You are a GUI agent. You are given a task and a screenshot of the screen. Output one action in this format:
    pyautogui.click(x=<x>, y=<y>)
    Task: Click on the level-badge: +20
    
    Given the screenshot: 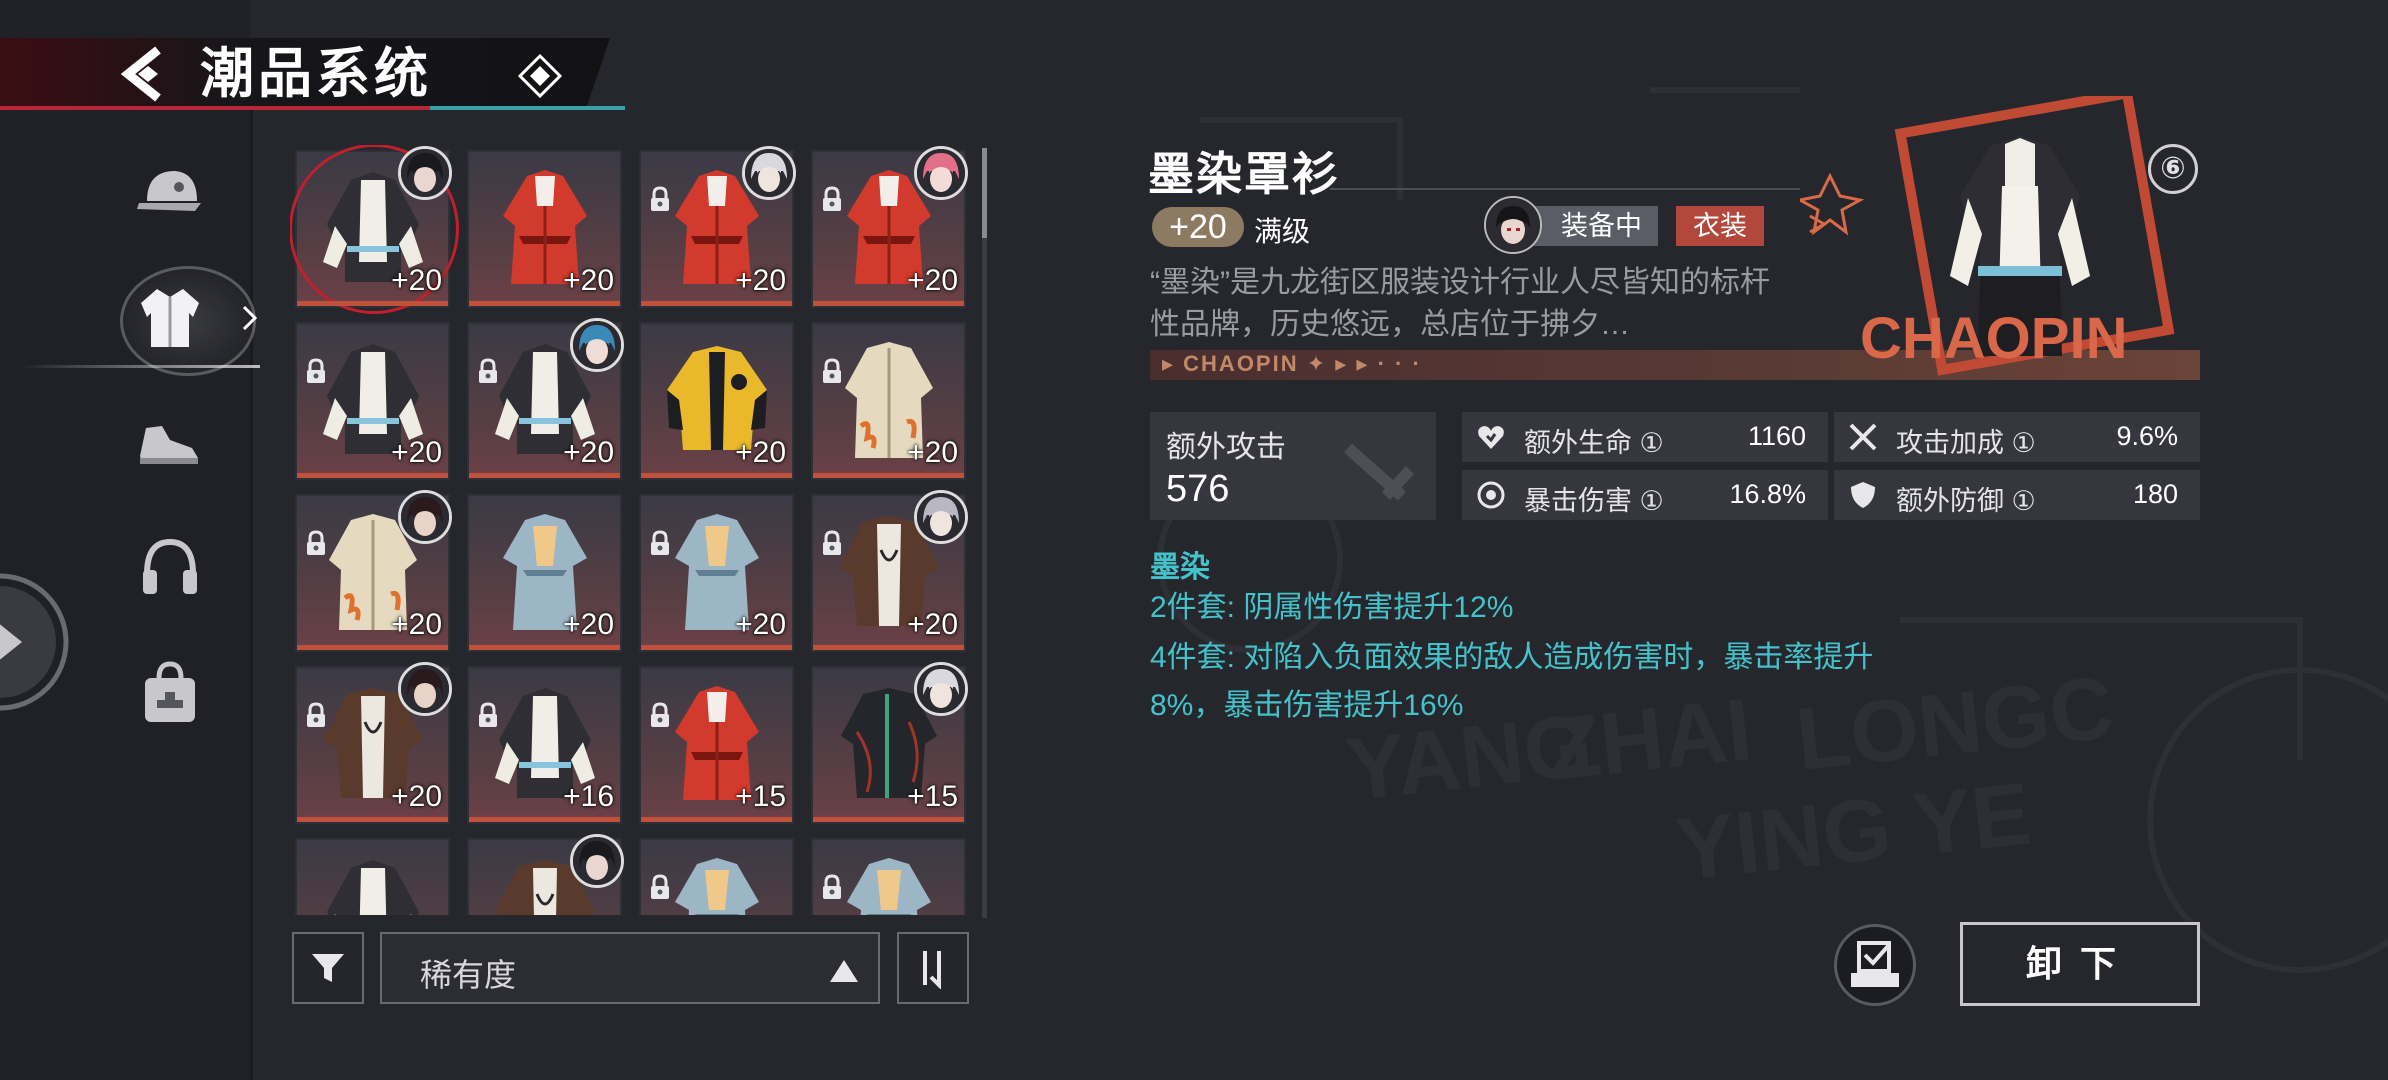 What is the action you would take?
    pyautogui.click(x=1198, y=227)
    